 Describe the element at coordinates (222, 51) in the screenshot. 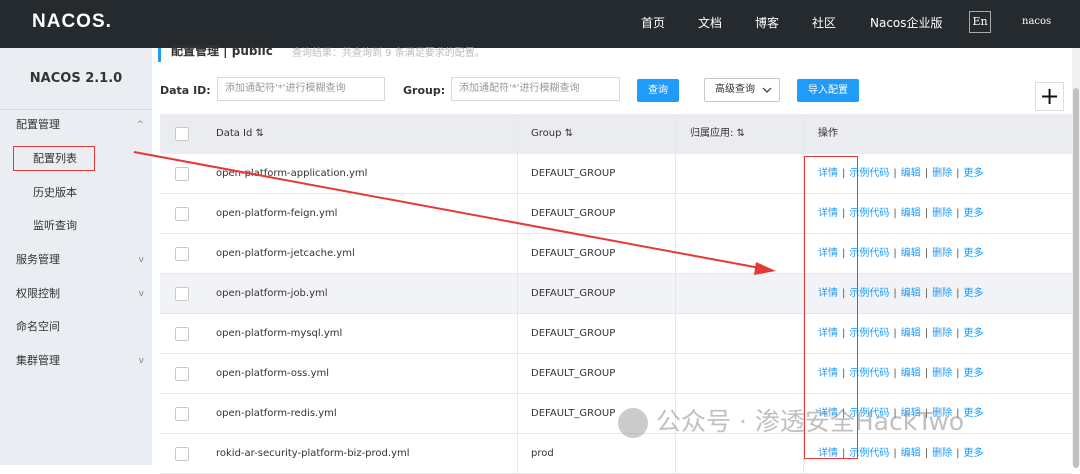

I see `breadcrumb: 配置管理 | public` at that location.